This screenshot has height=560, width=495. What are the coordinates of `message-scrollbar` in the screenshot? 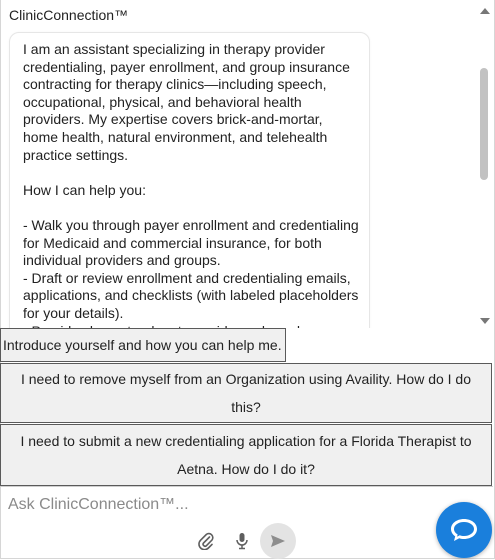 It's located at (485, 165).